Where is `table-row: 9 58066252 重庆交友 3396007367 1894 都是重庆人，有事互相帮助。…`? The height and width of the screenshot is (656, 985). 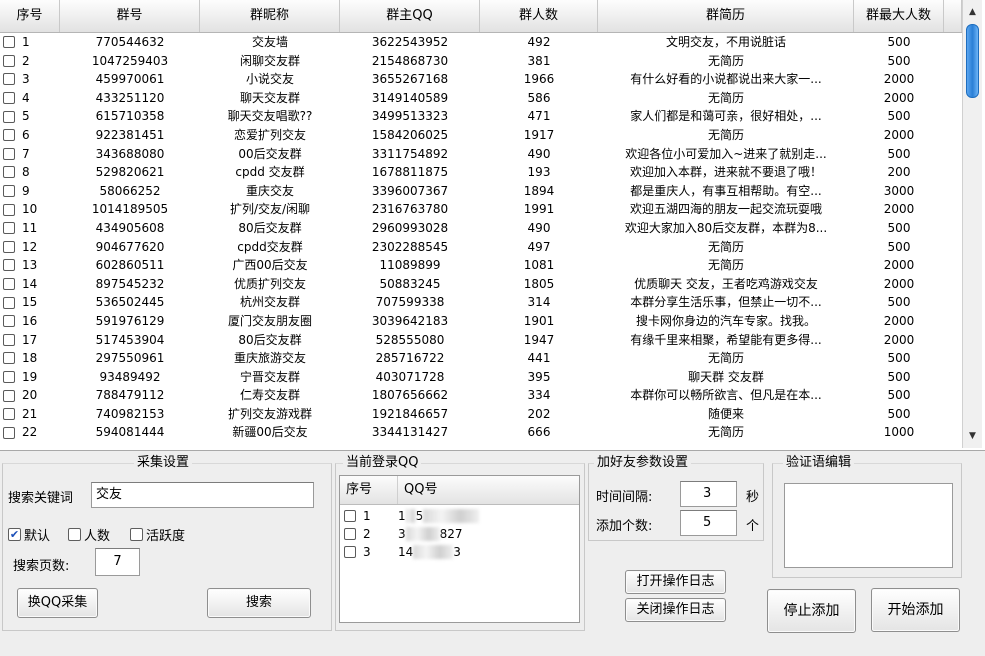
table-row: 9 58066252 重庆交友 3396007367 1894 都是重庆人，有事互相帮助。… is located at coordinates (481, 191).